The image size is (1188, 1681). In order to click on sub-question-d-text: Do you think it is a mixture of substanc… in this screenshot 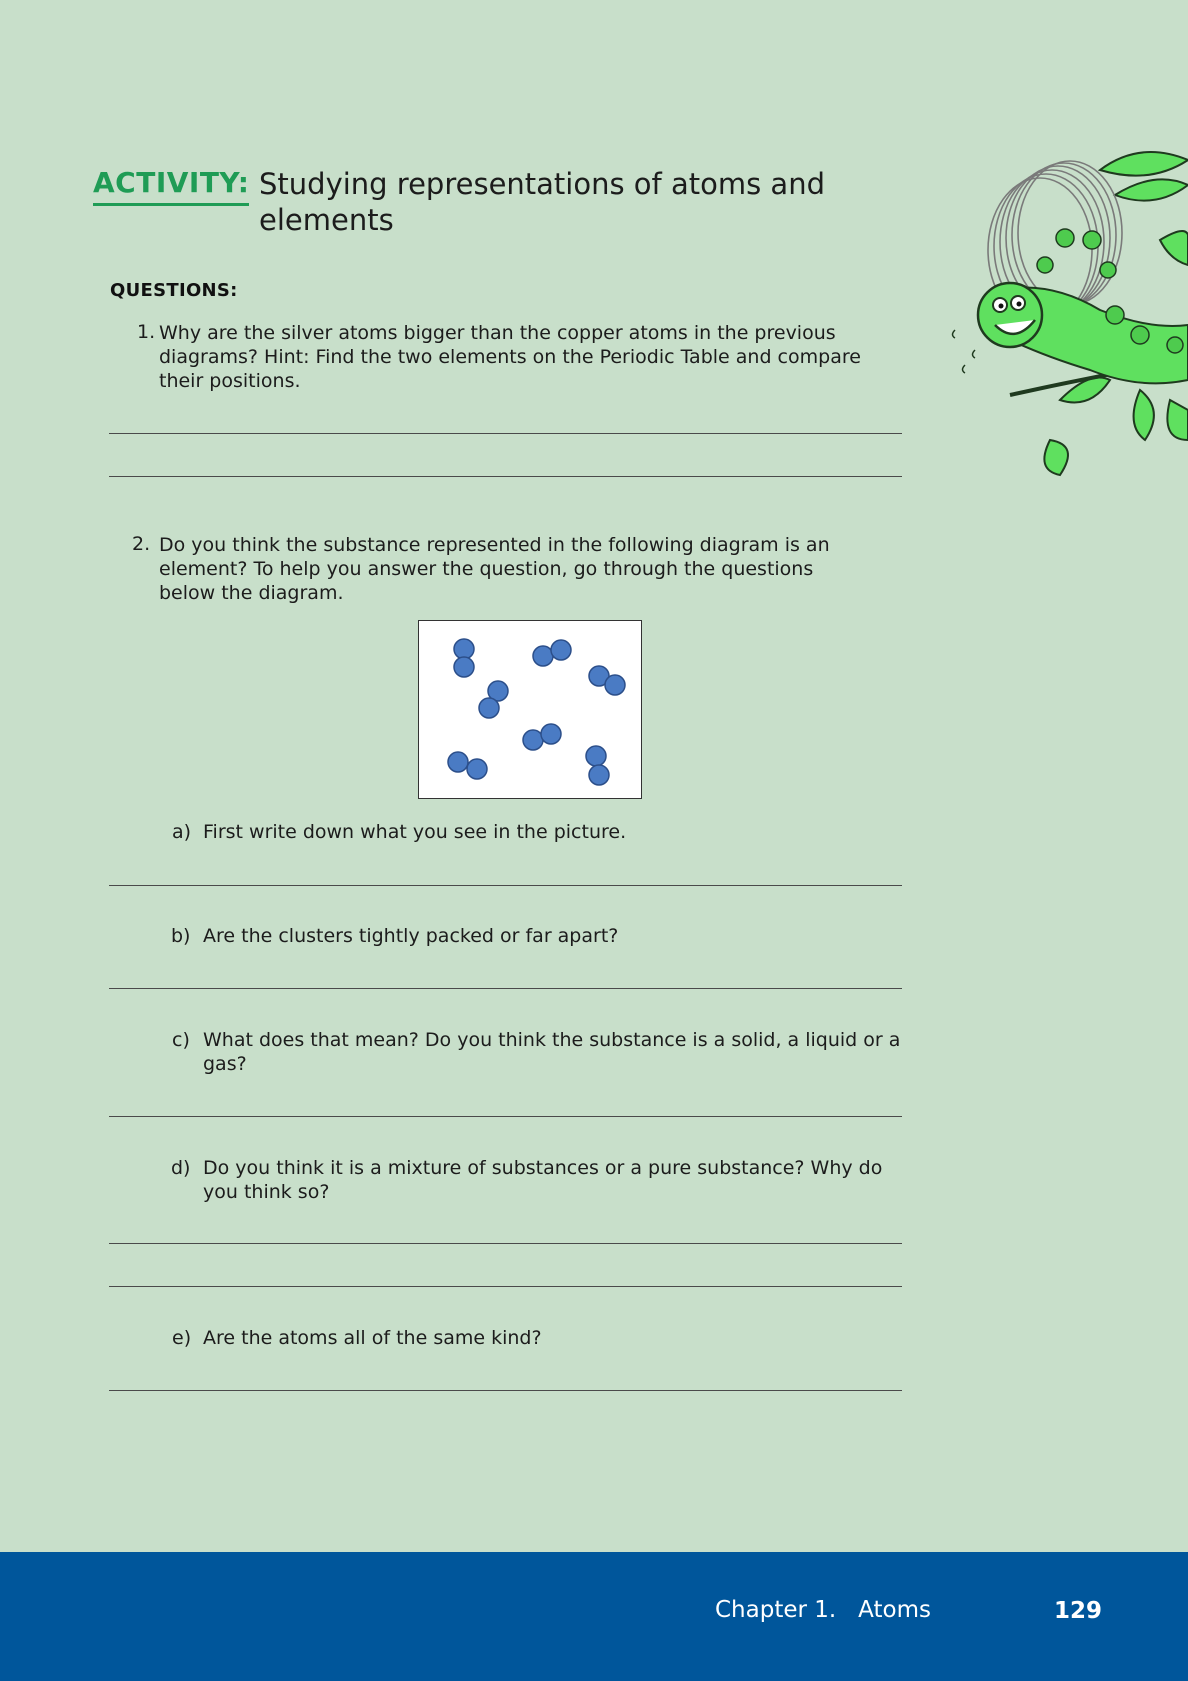, I will do `click(543, 1180)`.